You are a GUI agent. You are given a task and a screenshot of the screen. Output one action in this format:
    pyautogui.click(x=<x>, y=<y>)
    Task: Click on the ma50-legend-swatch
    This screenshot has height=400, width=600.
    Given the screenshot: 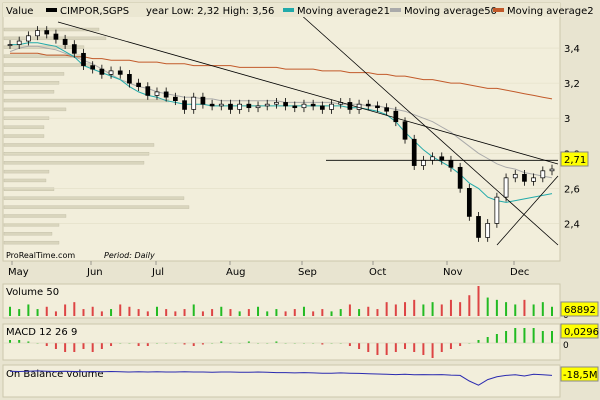 What is the action you would take?
    pyautogui.click(x=395, y=10)
    